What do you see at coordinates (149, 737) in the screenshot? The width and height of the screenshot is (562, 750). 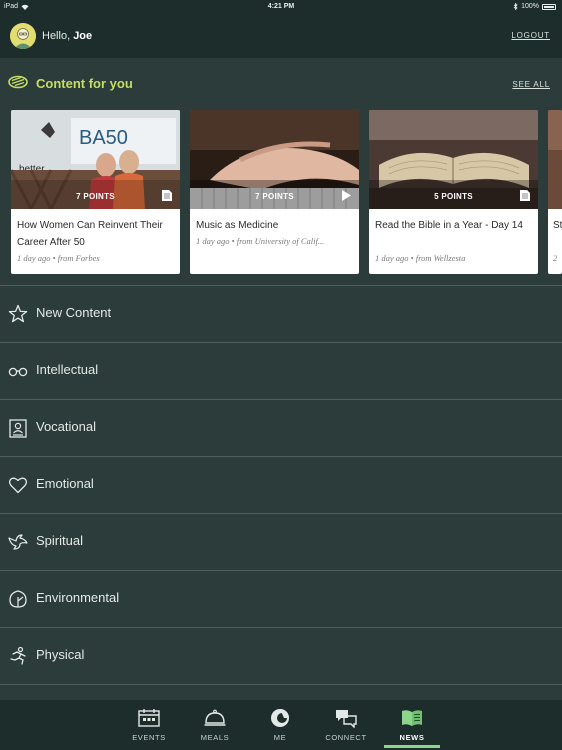 I see `tab-label: EVENTS` at bounding box center [149, 737].